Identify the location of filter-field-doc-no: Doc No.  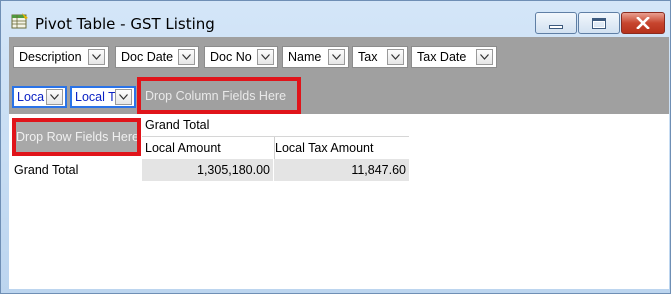
(241, 57).